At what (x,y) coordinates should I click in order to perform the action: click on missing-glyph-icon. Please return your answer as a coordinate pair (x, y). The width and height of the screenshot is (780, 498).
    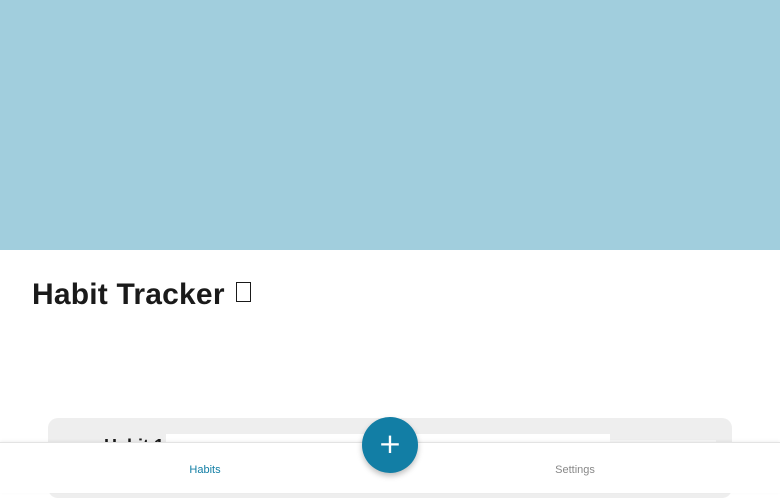
    Looking at the image, I should click on (243, 292).